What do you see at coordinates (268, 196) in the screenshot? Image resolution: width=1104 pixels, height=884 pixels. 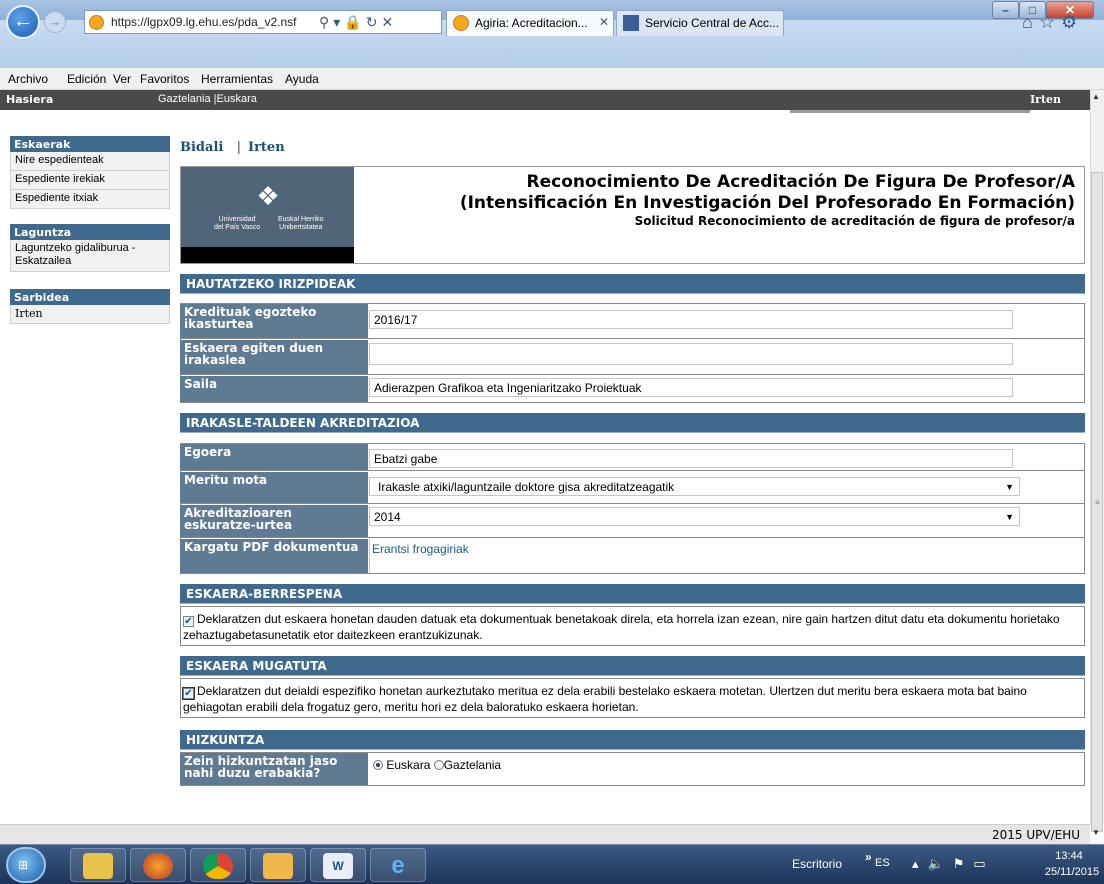 I see `university-emblem-icon: ❖` at bounding box center [268, 196].